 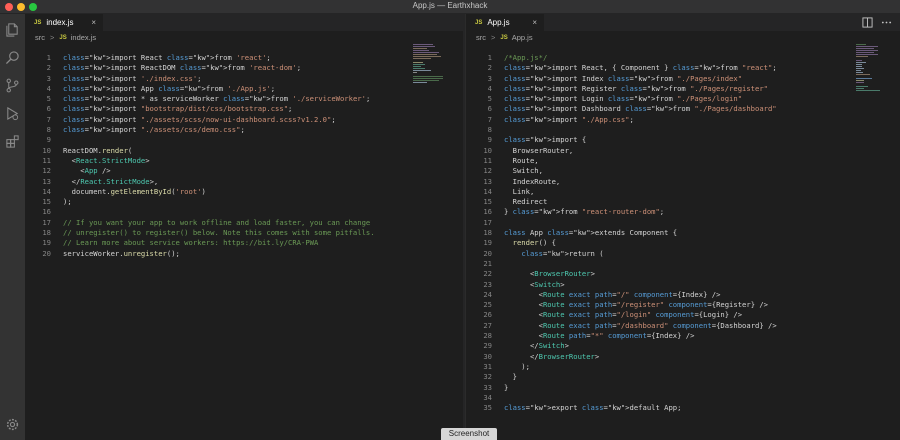 What do you see at coordinates (12, 29) in the screenshot?
I see `files-icon` at bounding box center [12, 29].